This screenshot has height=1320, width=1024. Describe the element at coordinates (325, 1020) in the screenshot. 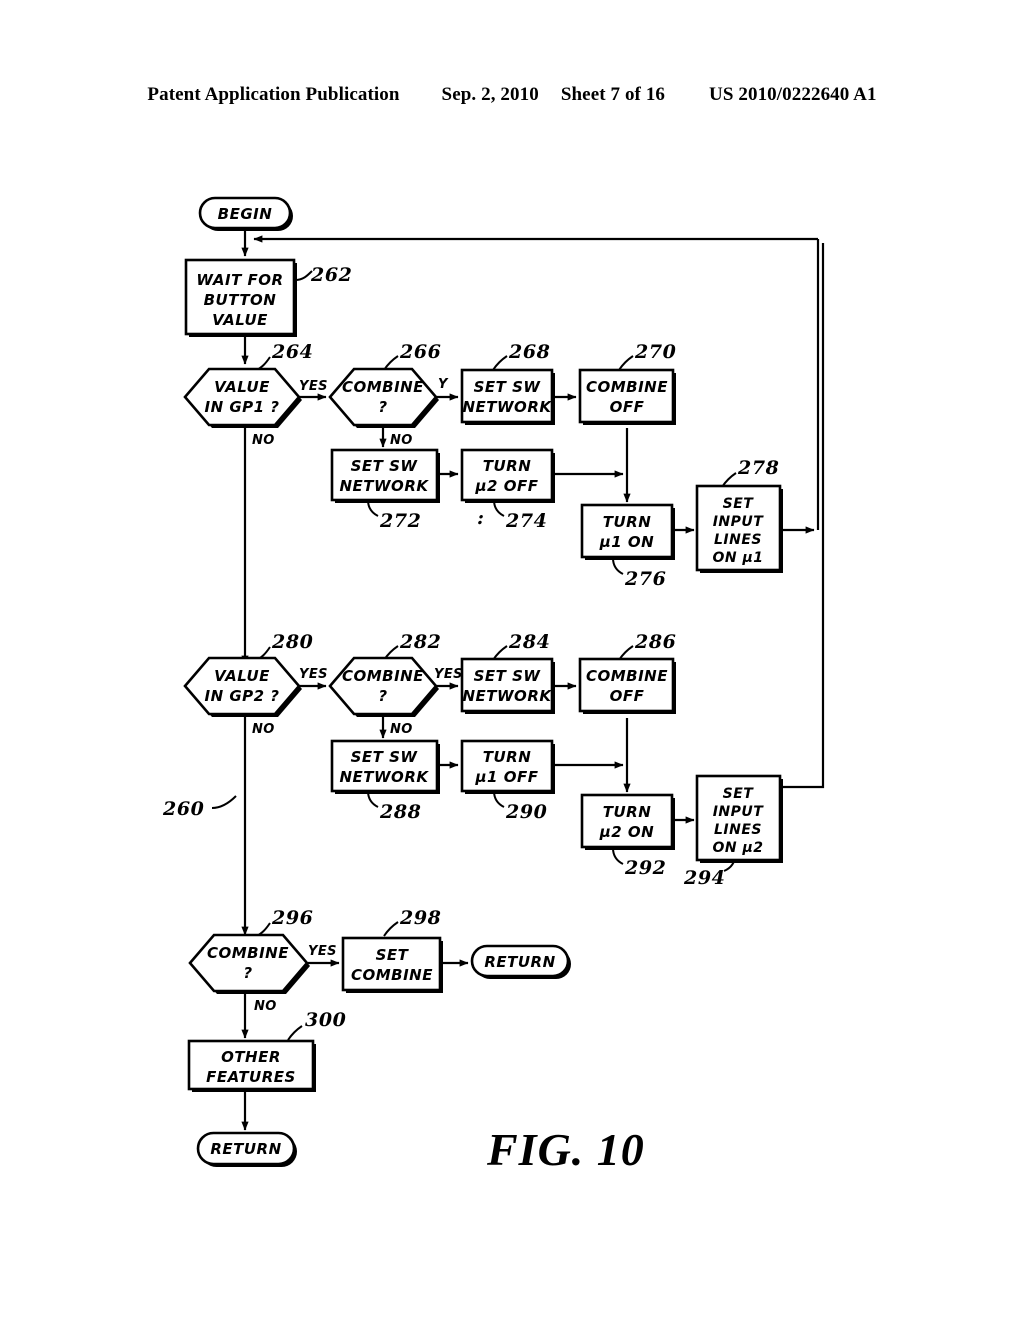

I see `ref-label-300: 300` at that location.